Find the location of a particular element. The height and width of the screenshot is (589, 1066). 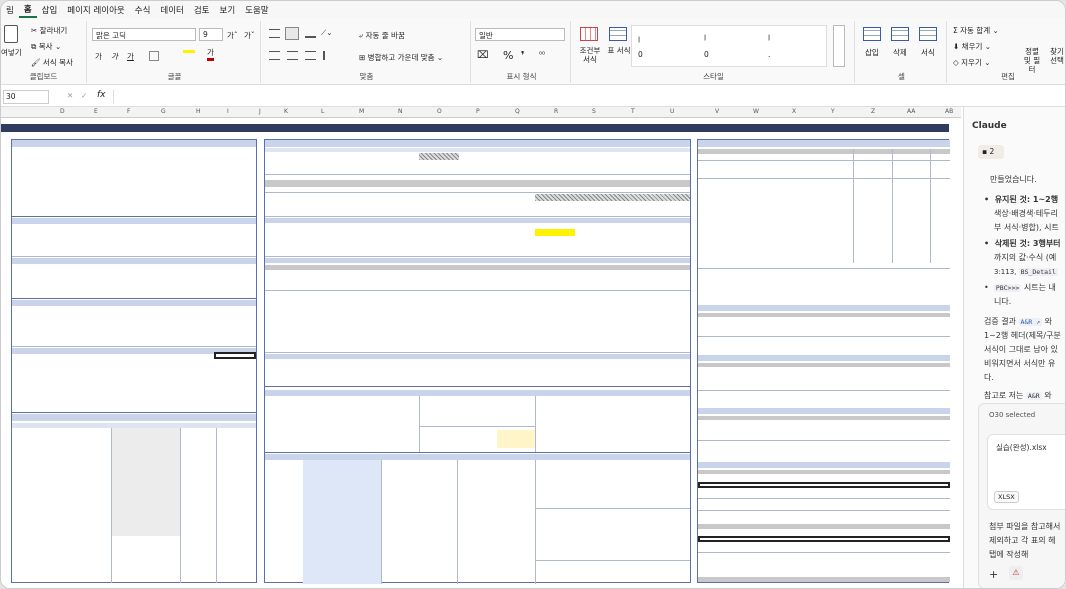

align-center-icon is located at coordinates (292, 55).